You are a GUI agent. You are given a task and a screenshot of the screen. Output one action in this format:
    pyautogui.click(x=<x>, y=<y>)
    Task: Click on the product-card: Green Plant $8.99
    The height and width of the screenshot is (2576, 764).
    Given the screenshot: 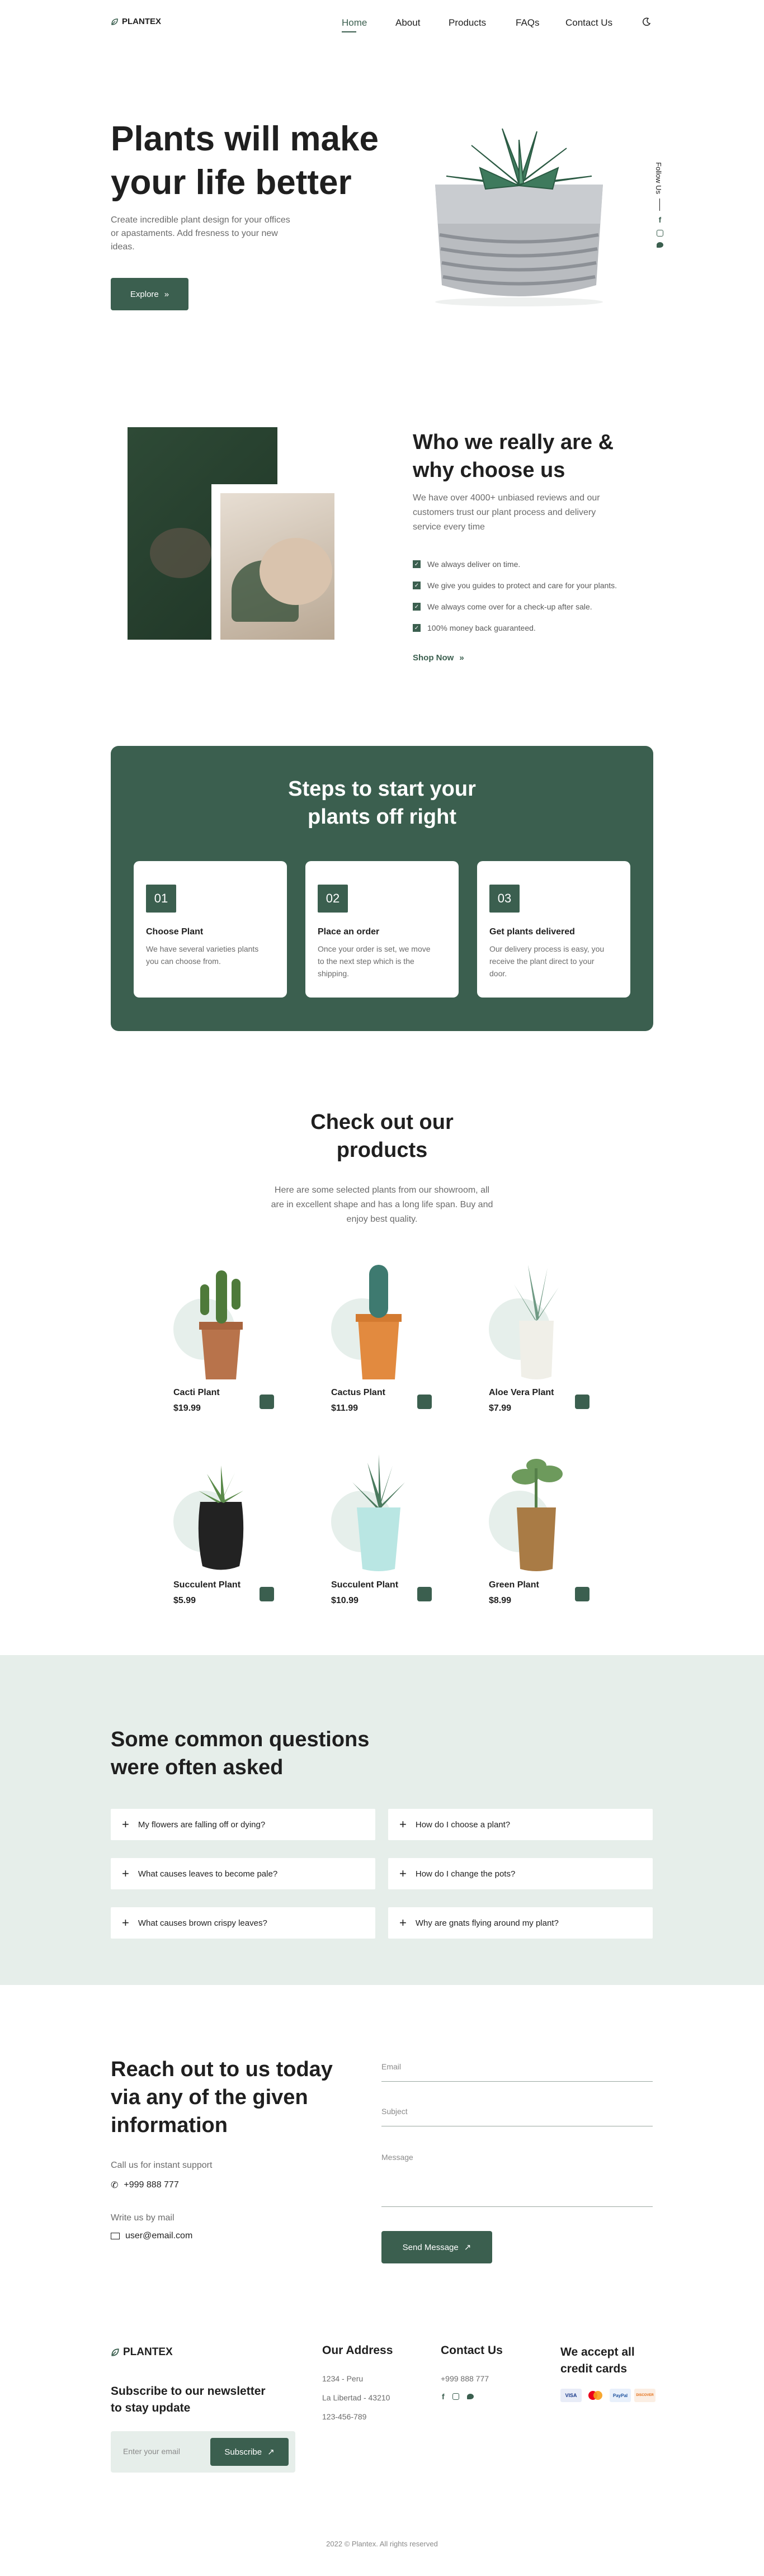 What is the action you would take?
    pyautogui.click(x=539, y=1535)
    